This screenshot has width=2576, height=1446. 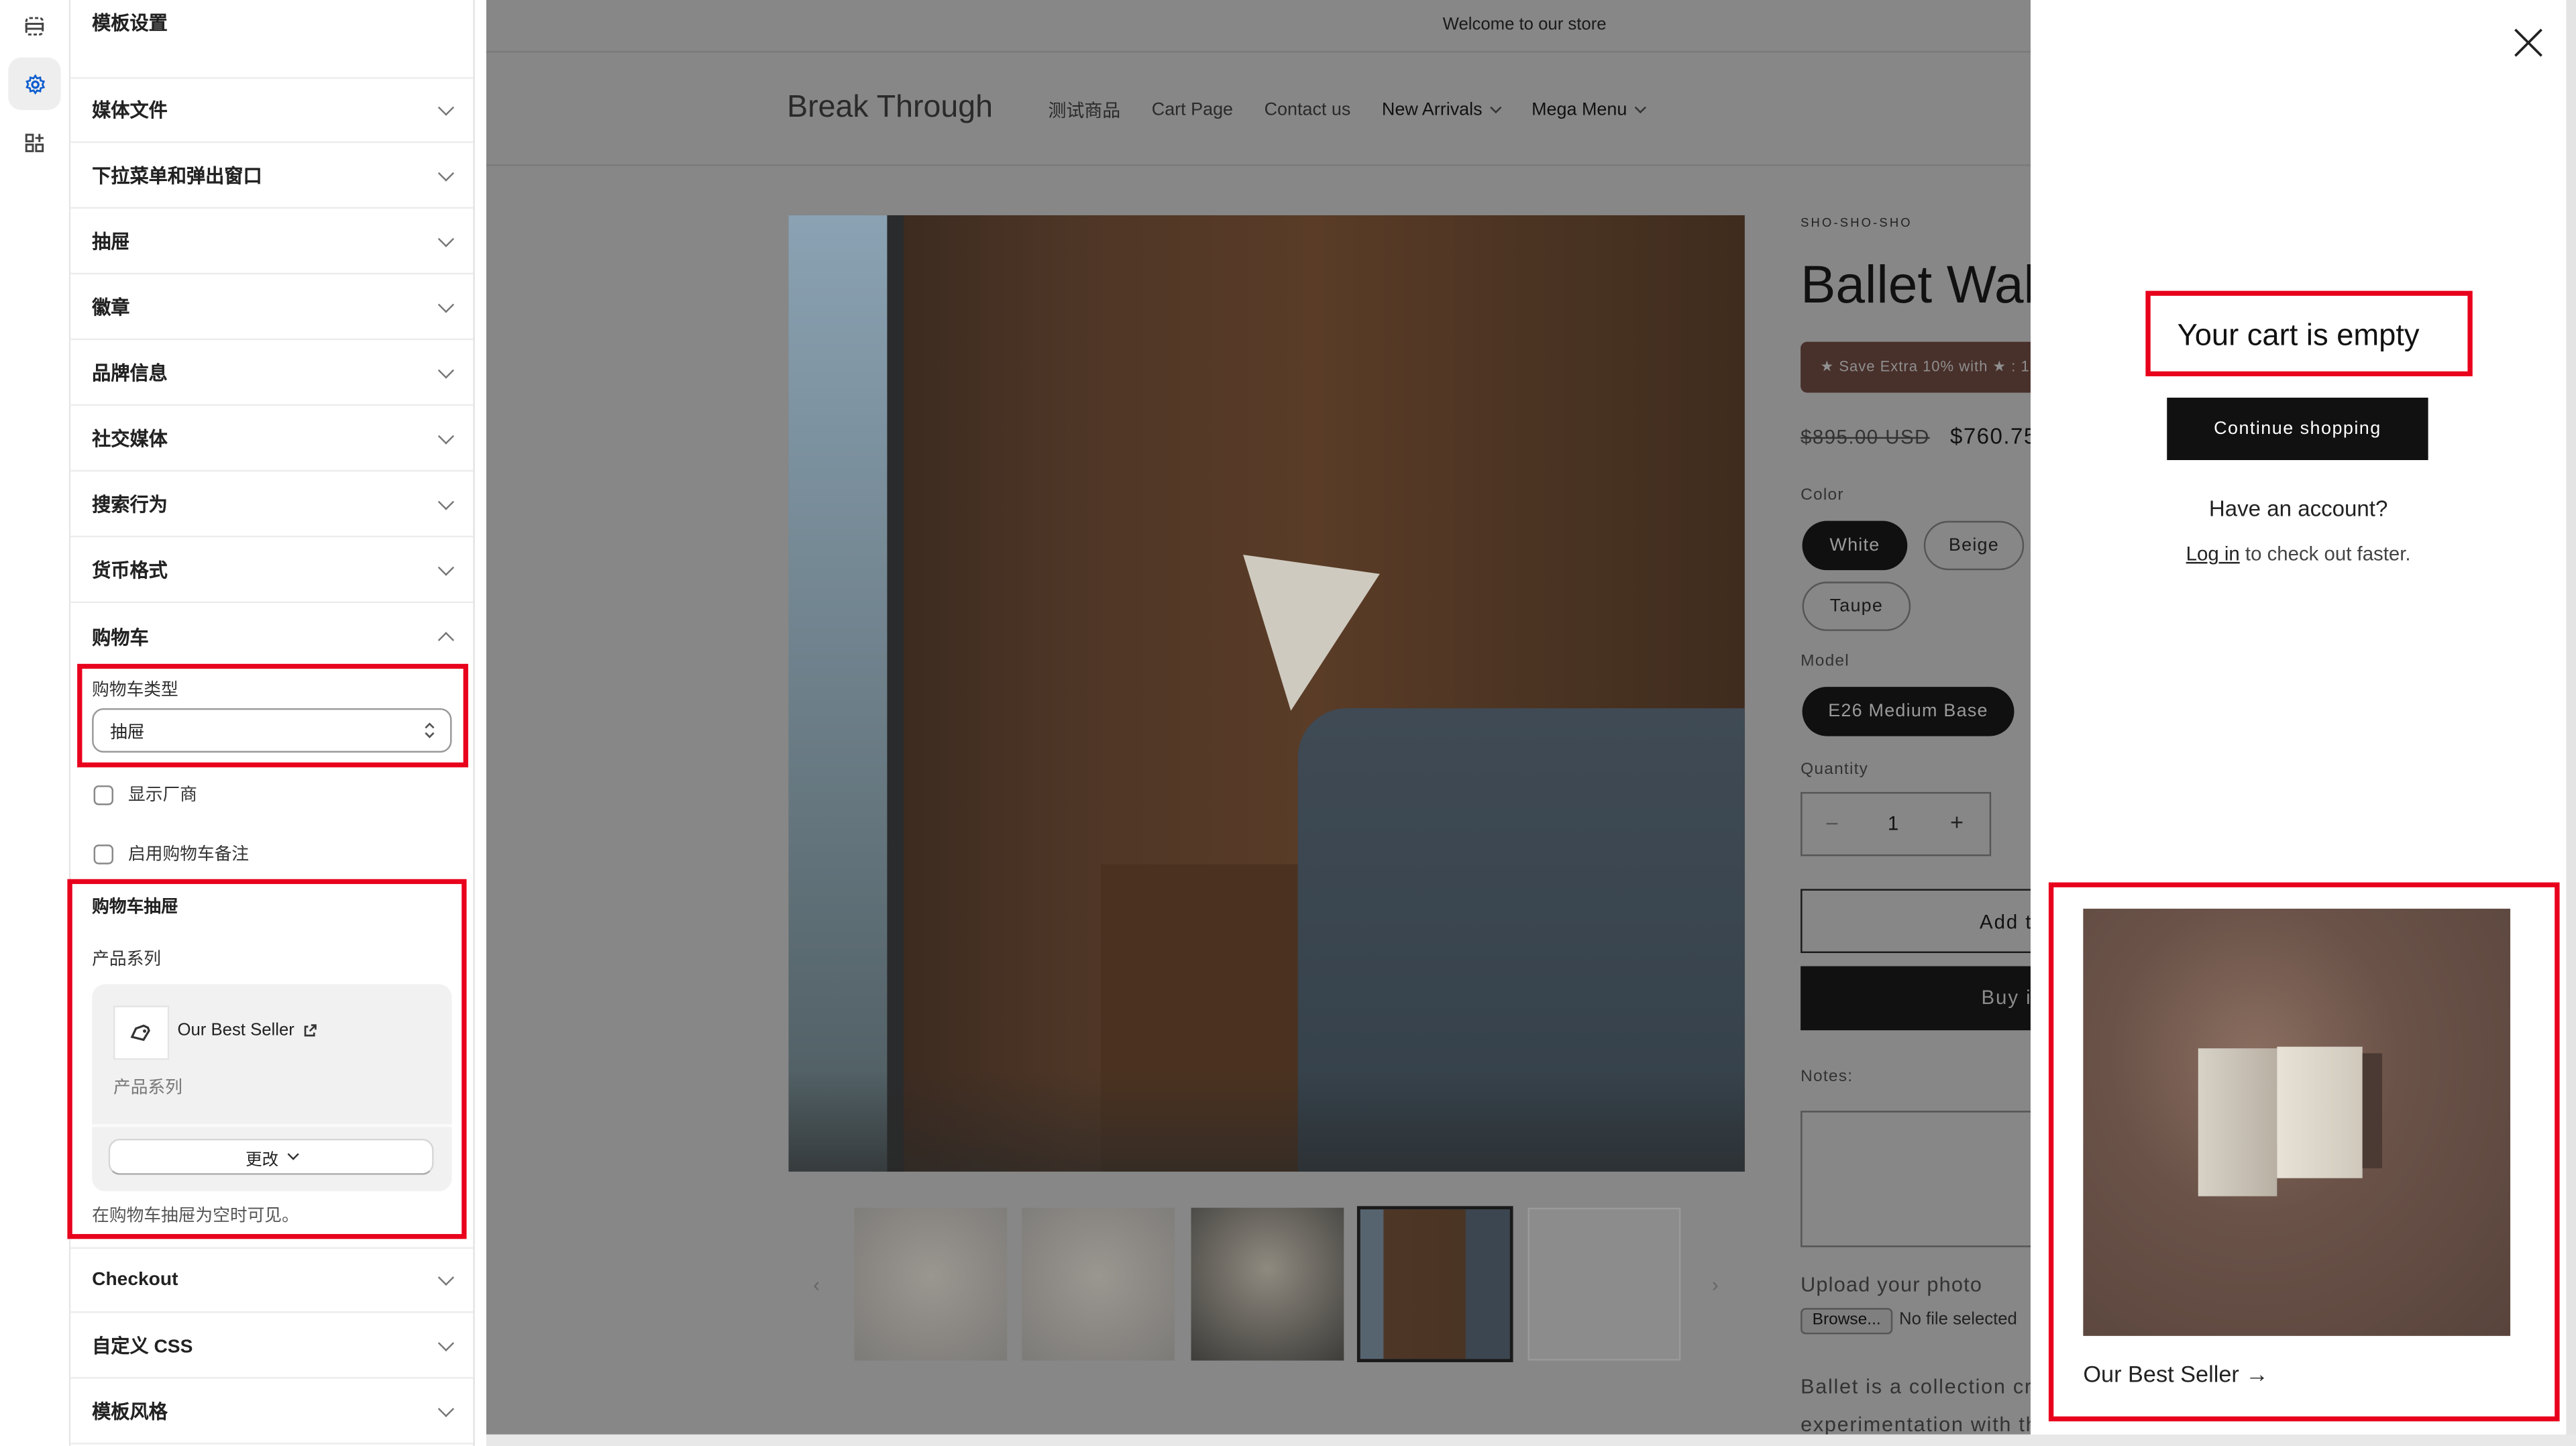 I want to click on sections-icon, so click(x=34, y=26).